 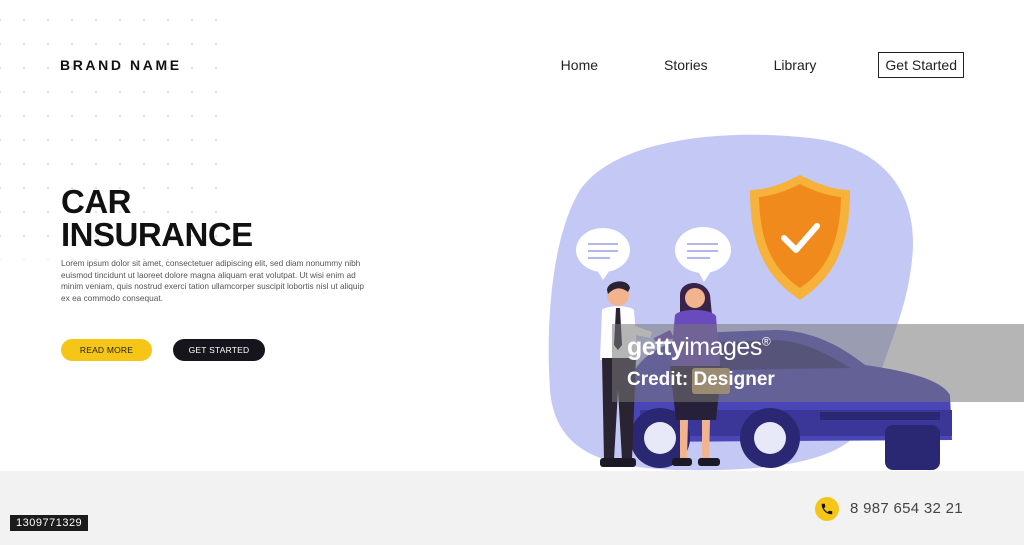 I want to click on watermark-registered-mark: ®, so click(x=766, y=341).